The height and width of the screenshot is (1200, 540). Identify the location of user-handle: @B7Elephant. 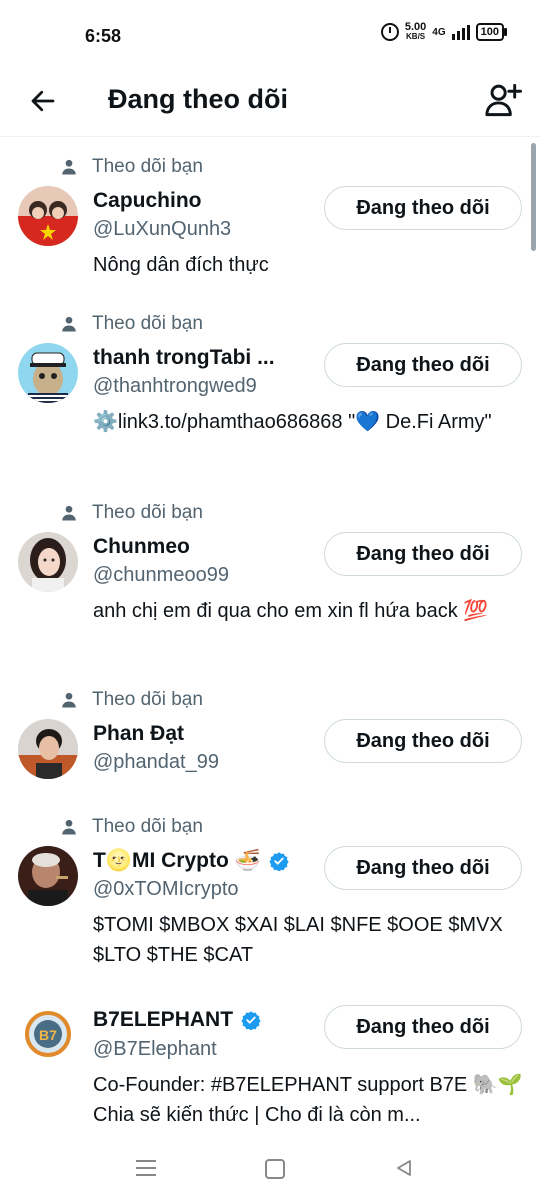
(155, 1049).